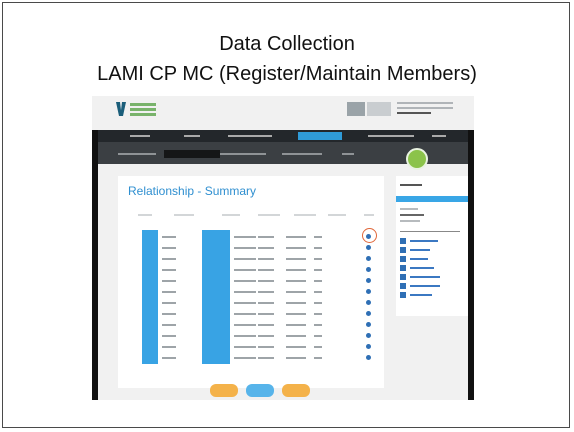  What do you see at coordinates (136, 110) in the screenshot?
I see `logo-icon` at bounding box center [136, 110].